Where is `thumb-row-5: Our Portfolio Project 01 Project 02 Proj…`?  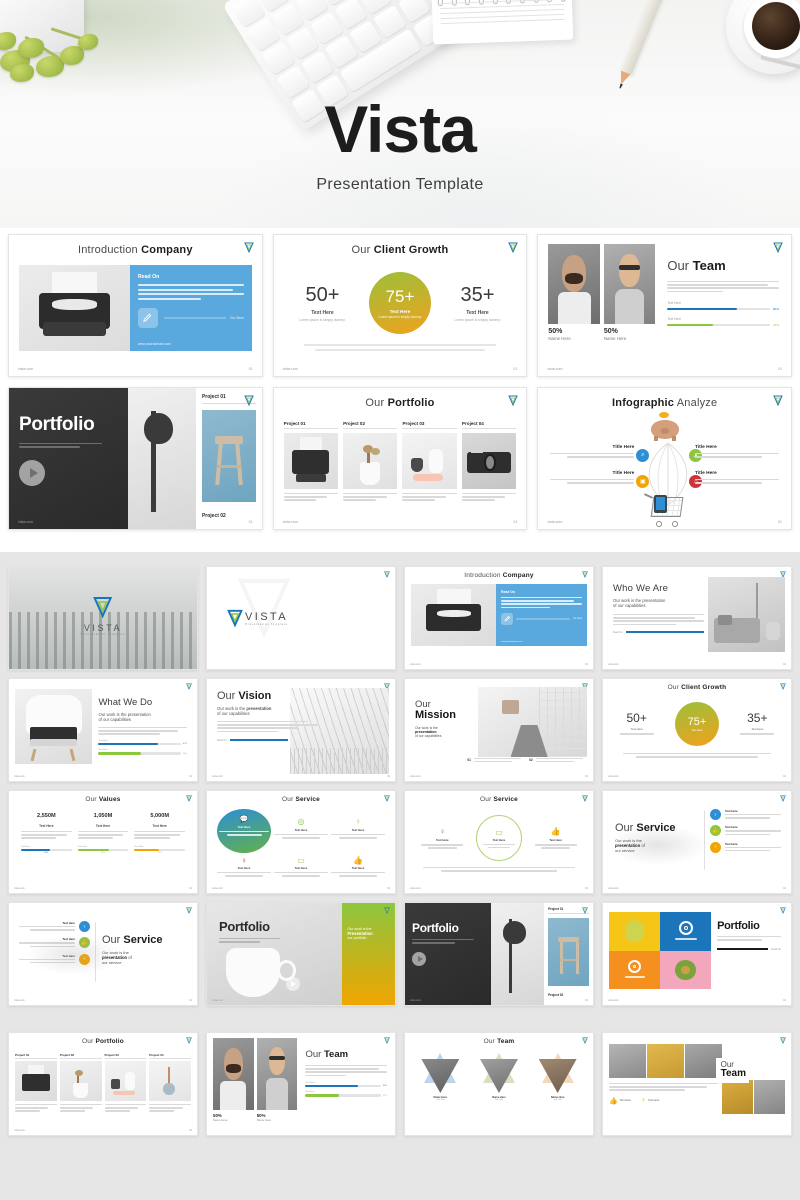 thumb-row-5: Our Portfolio Project 01 Project 02 Proj… is located at coordinates (400, 1084).